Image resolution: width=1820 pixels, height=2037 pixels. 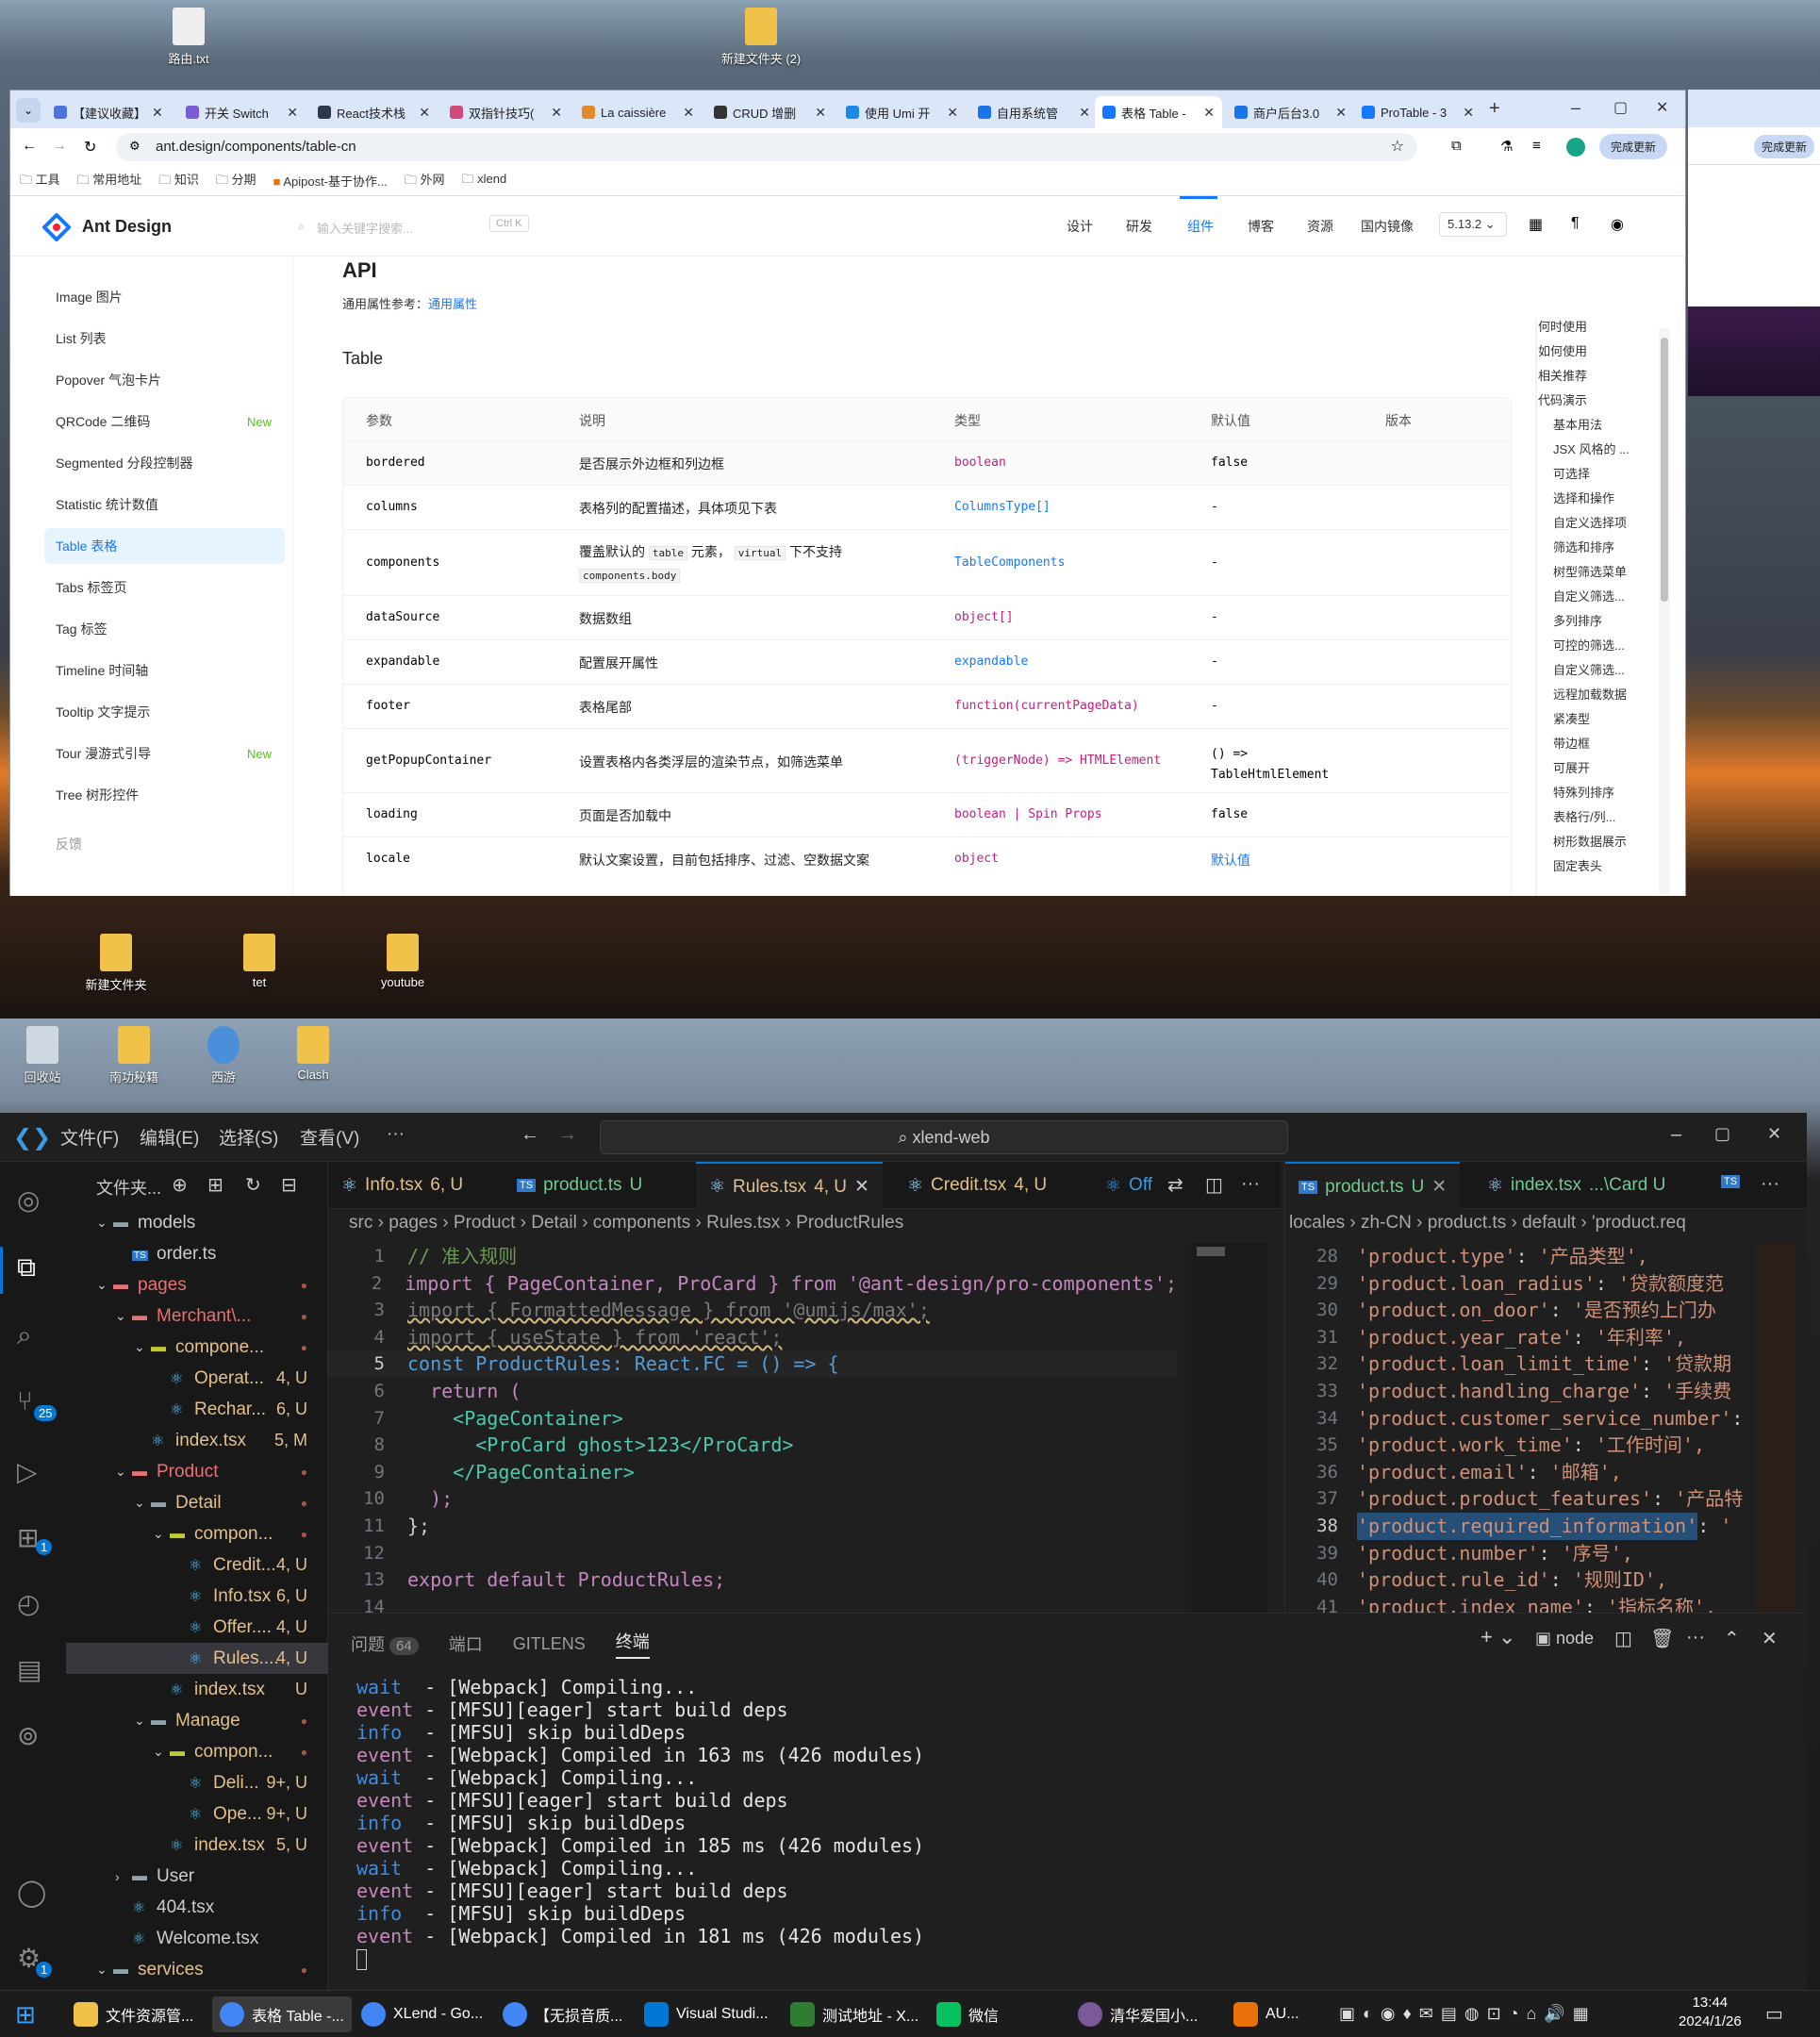 What do you see at coordinates (1776, 1428) in the screenshot?
I see `minimap` at bounding box center [1776, 1428].